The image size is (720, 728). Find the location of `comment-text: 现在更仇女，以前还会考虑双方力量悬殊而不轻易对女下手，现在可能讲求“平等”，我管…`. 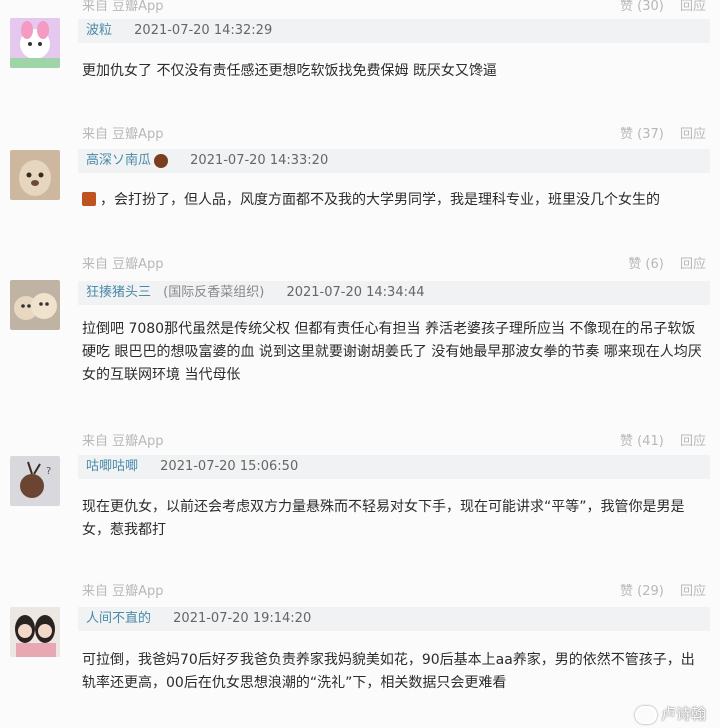

comment-text: 现在更仇女，以前还会考虑双方力量悬殊而不轻易对女下手，现在可能讲求“平等”，我管… is located at coordinates (383, 518).